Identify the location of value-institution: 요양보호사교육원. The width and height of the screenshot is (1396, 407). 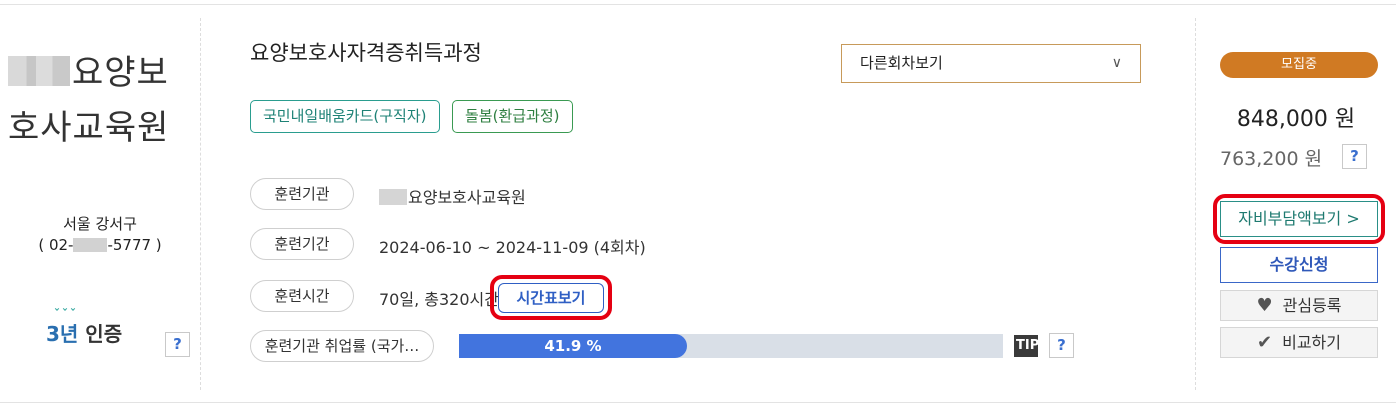
(452, 196).